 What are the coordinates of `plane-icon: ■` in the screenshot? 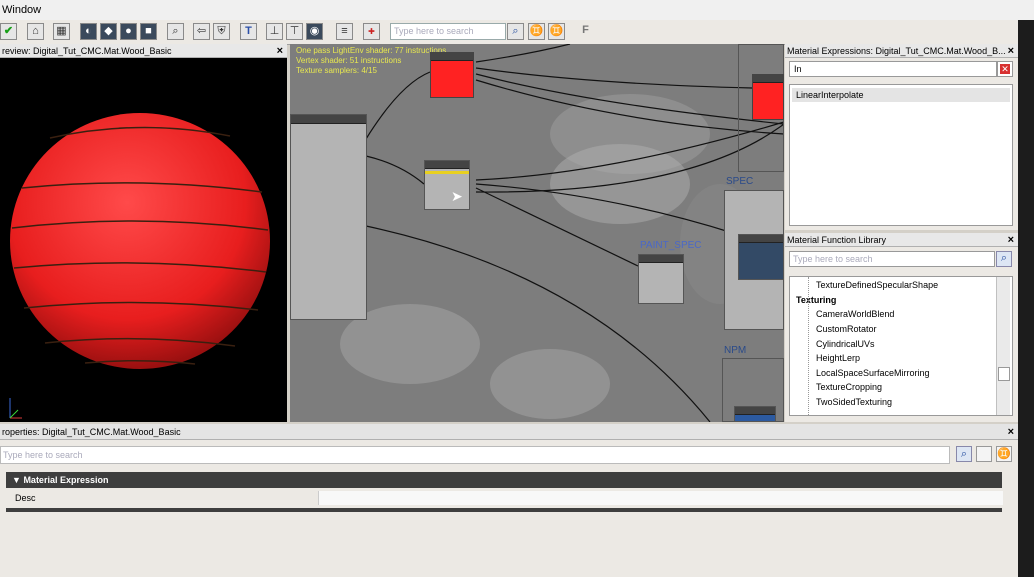 It's located at (148, 31).